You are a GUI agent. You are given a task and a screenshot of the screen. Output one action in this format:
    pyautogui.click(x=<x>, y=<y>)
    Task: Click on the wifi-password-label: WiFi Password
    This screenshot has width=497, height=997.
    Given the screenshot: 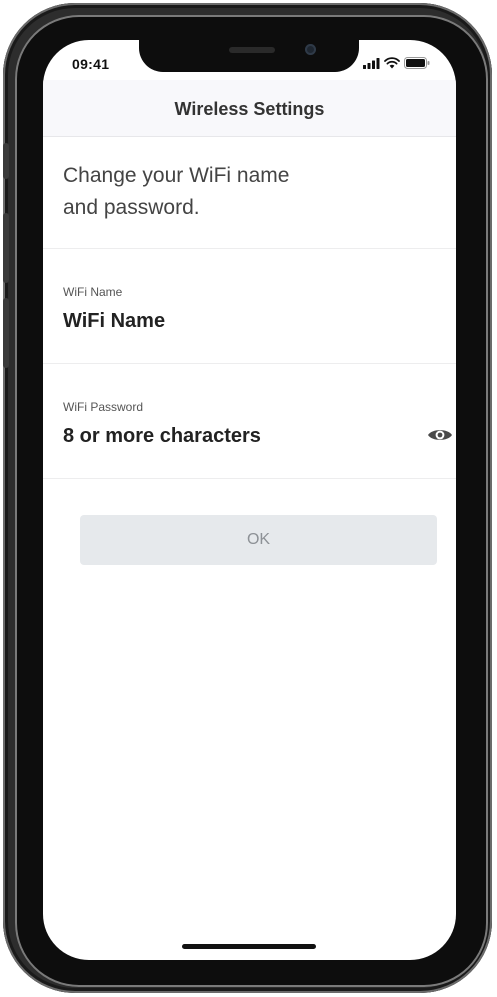 What is the action you would take?
    pyautogui.click(x=103, y=407)
    